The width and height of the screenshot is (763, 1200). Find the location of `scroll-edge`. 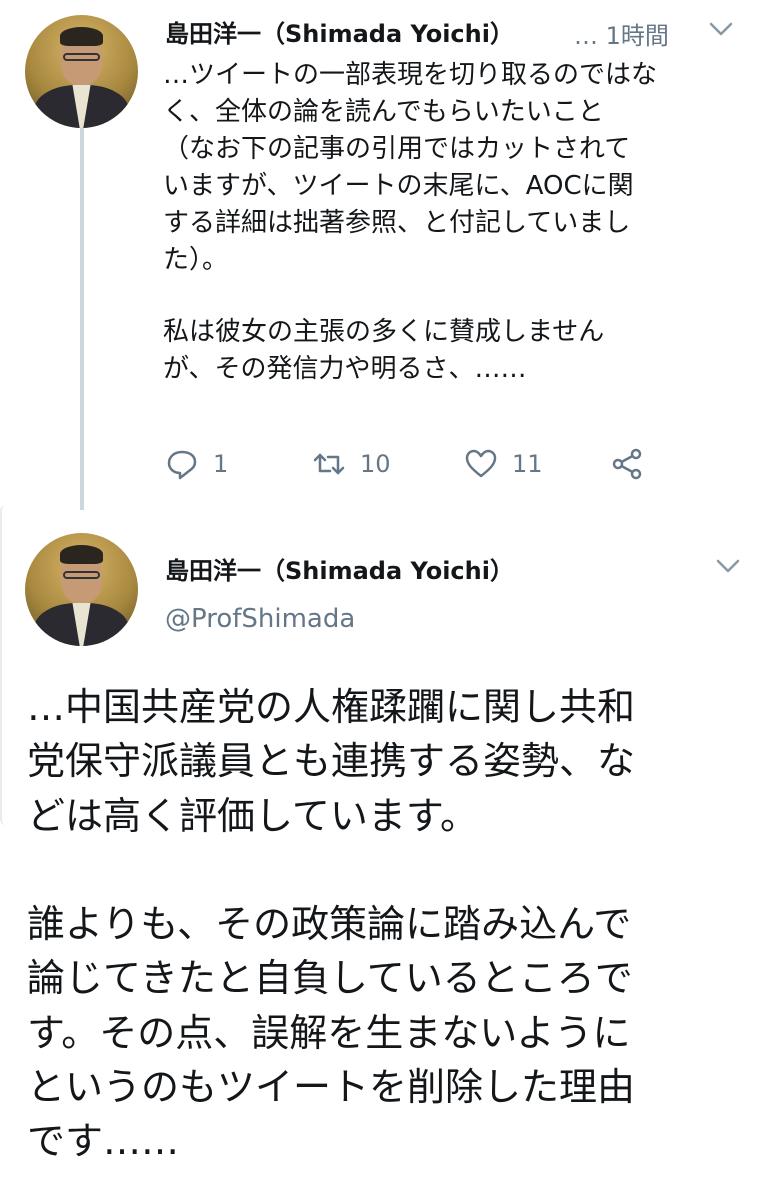

scroll-edge is located at coordinates (6, 665).